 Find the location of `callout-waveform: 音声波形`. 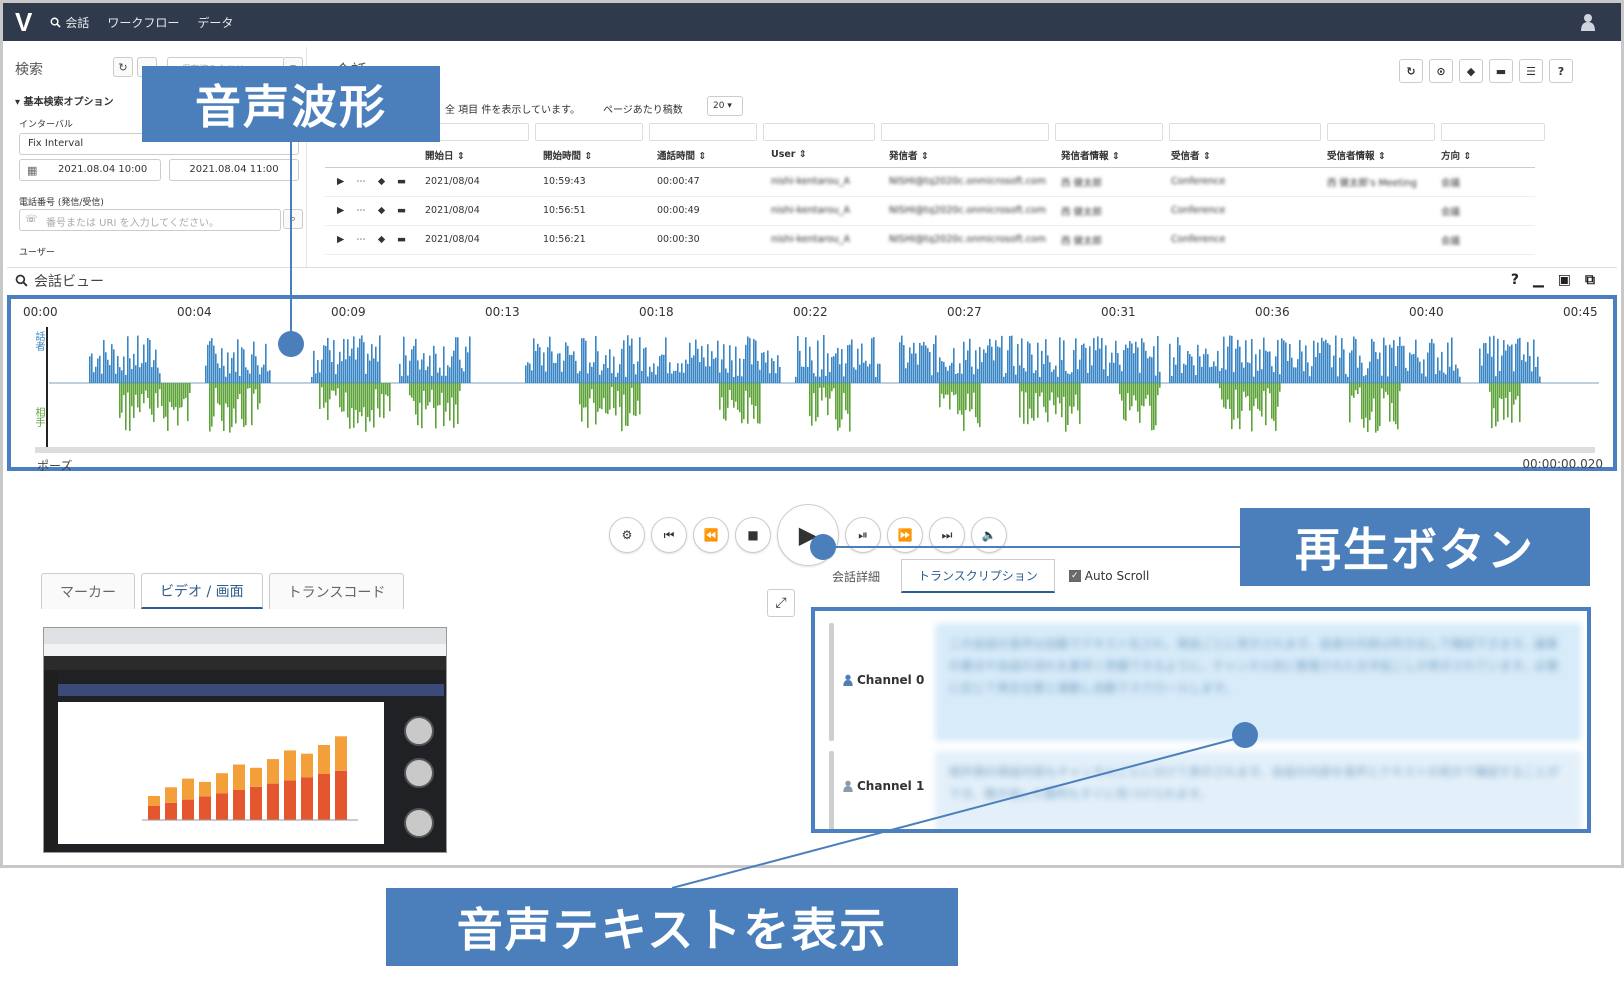

callout-waveform: 音声波形 is located at coordinates (291, 104).